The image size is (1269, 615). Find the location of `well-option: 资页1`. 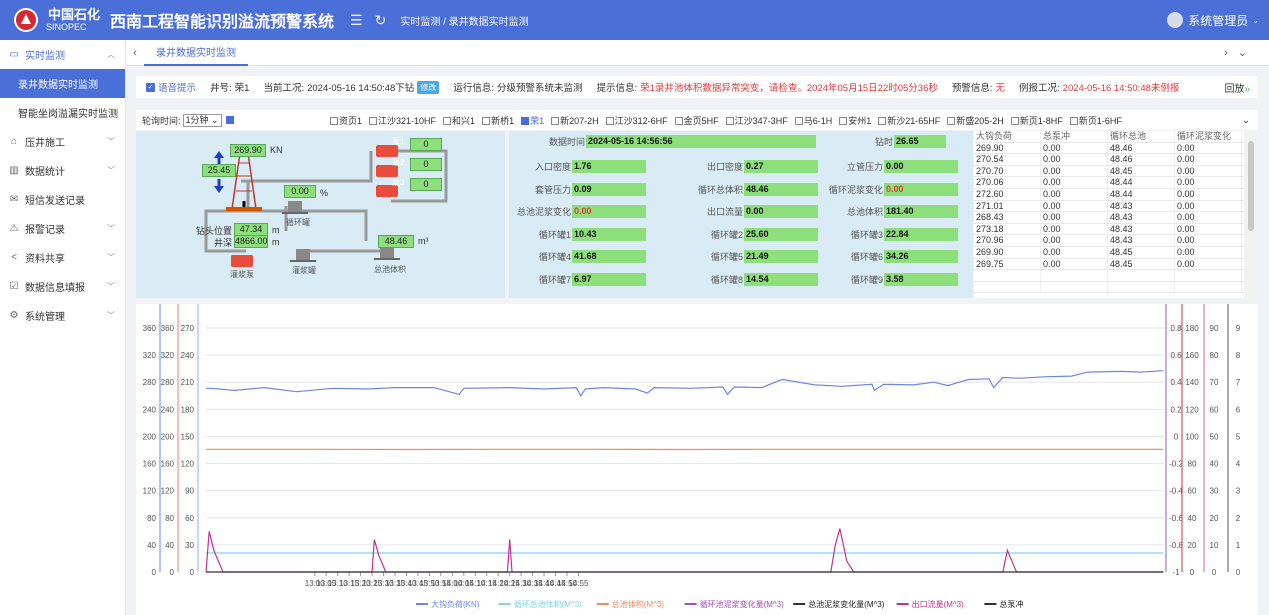

well-option: 资页1 is located at coordinates (346, 120).